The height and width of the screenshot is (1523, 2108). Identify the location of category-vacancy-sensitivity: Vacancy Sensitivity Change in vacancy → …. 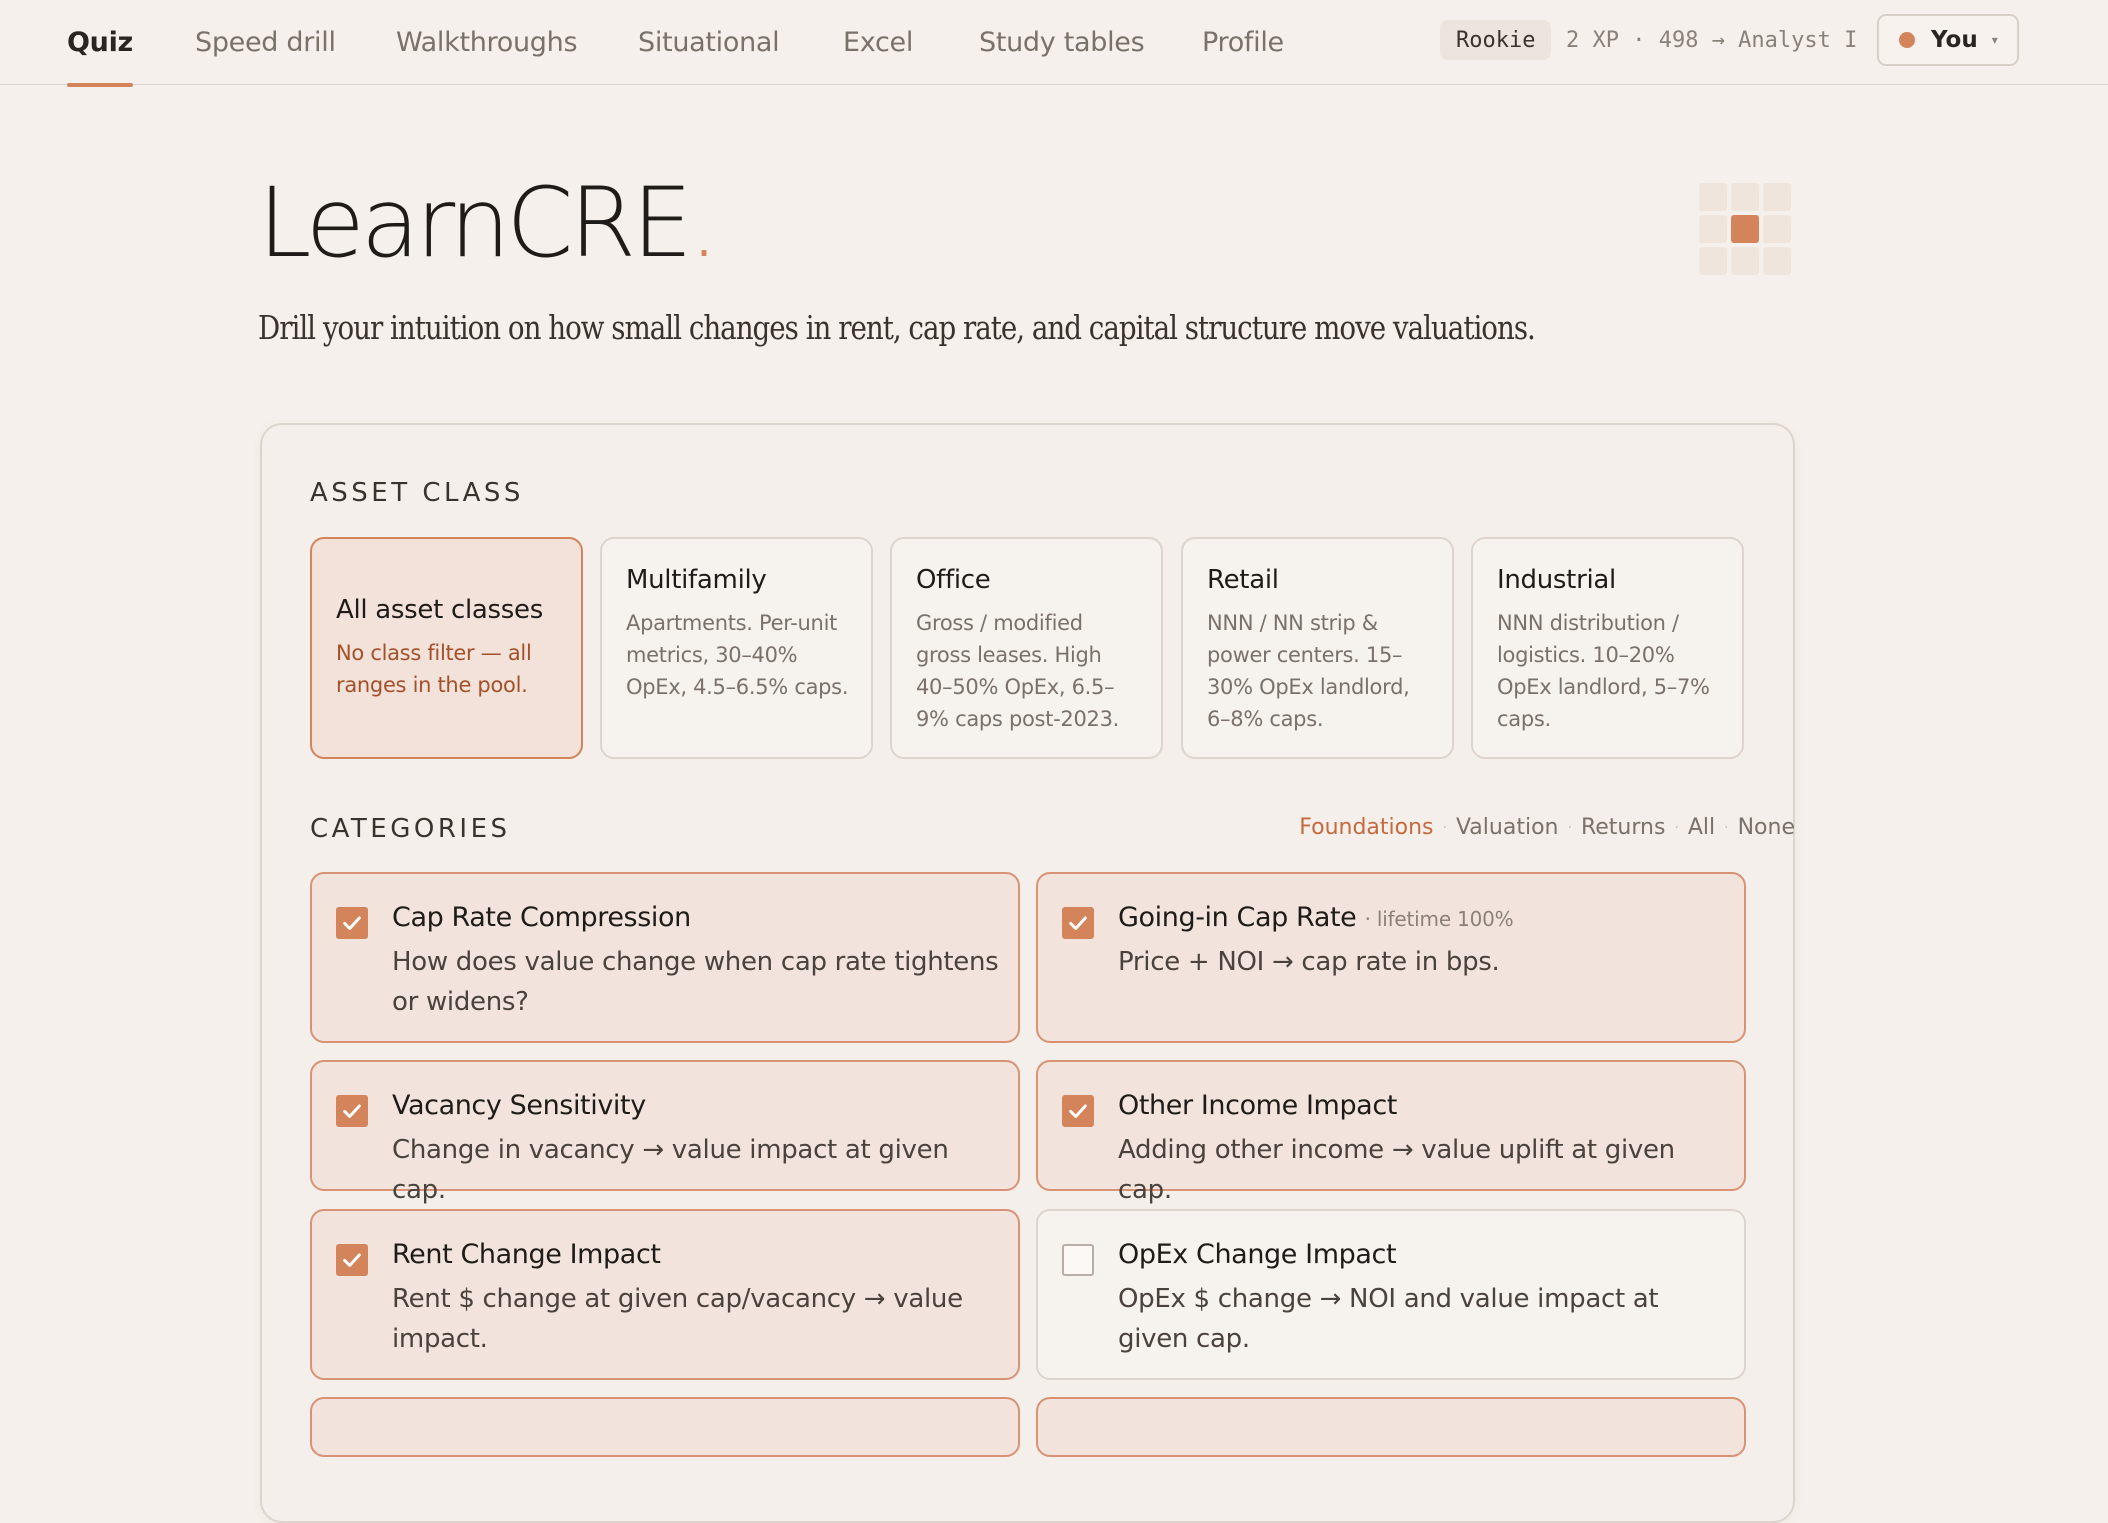
(665, 1132).